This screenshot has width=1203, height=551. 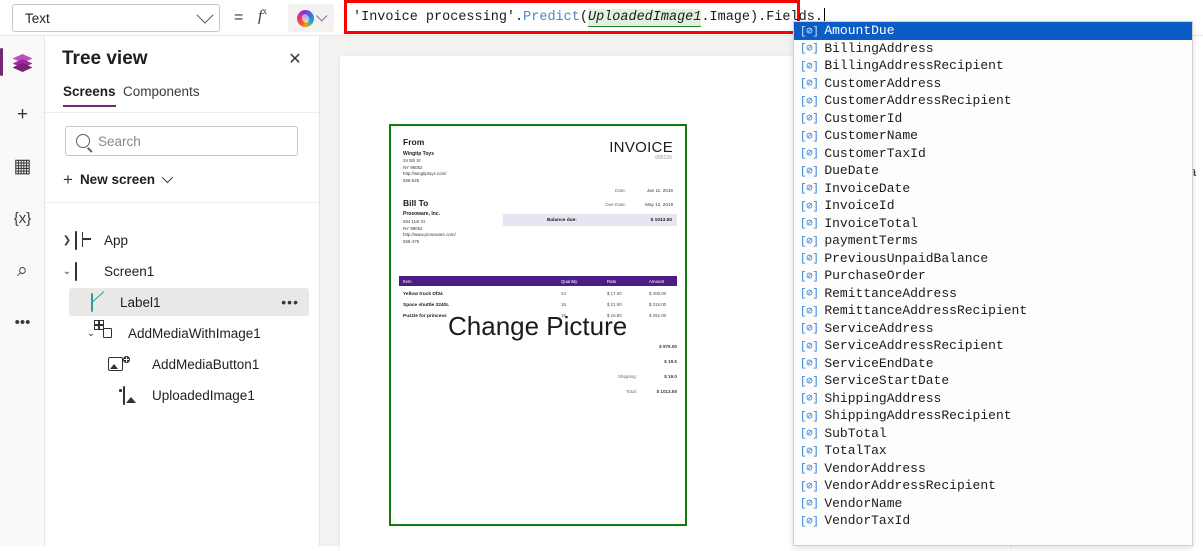 What do you see at coordinates (290, 302) in the screenshot?
I see `overflow-menu-icon: •••` at bounding box center [290, 302].